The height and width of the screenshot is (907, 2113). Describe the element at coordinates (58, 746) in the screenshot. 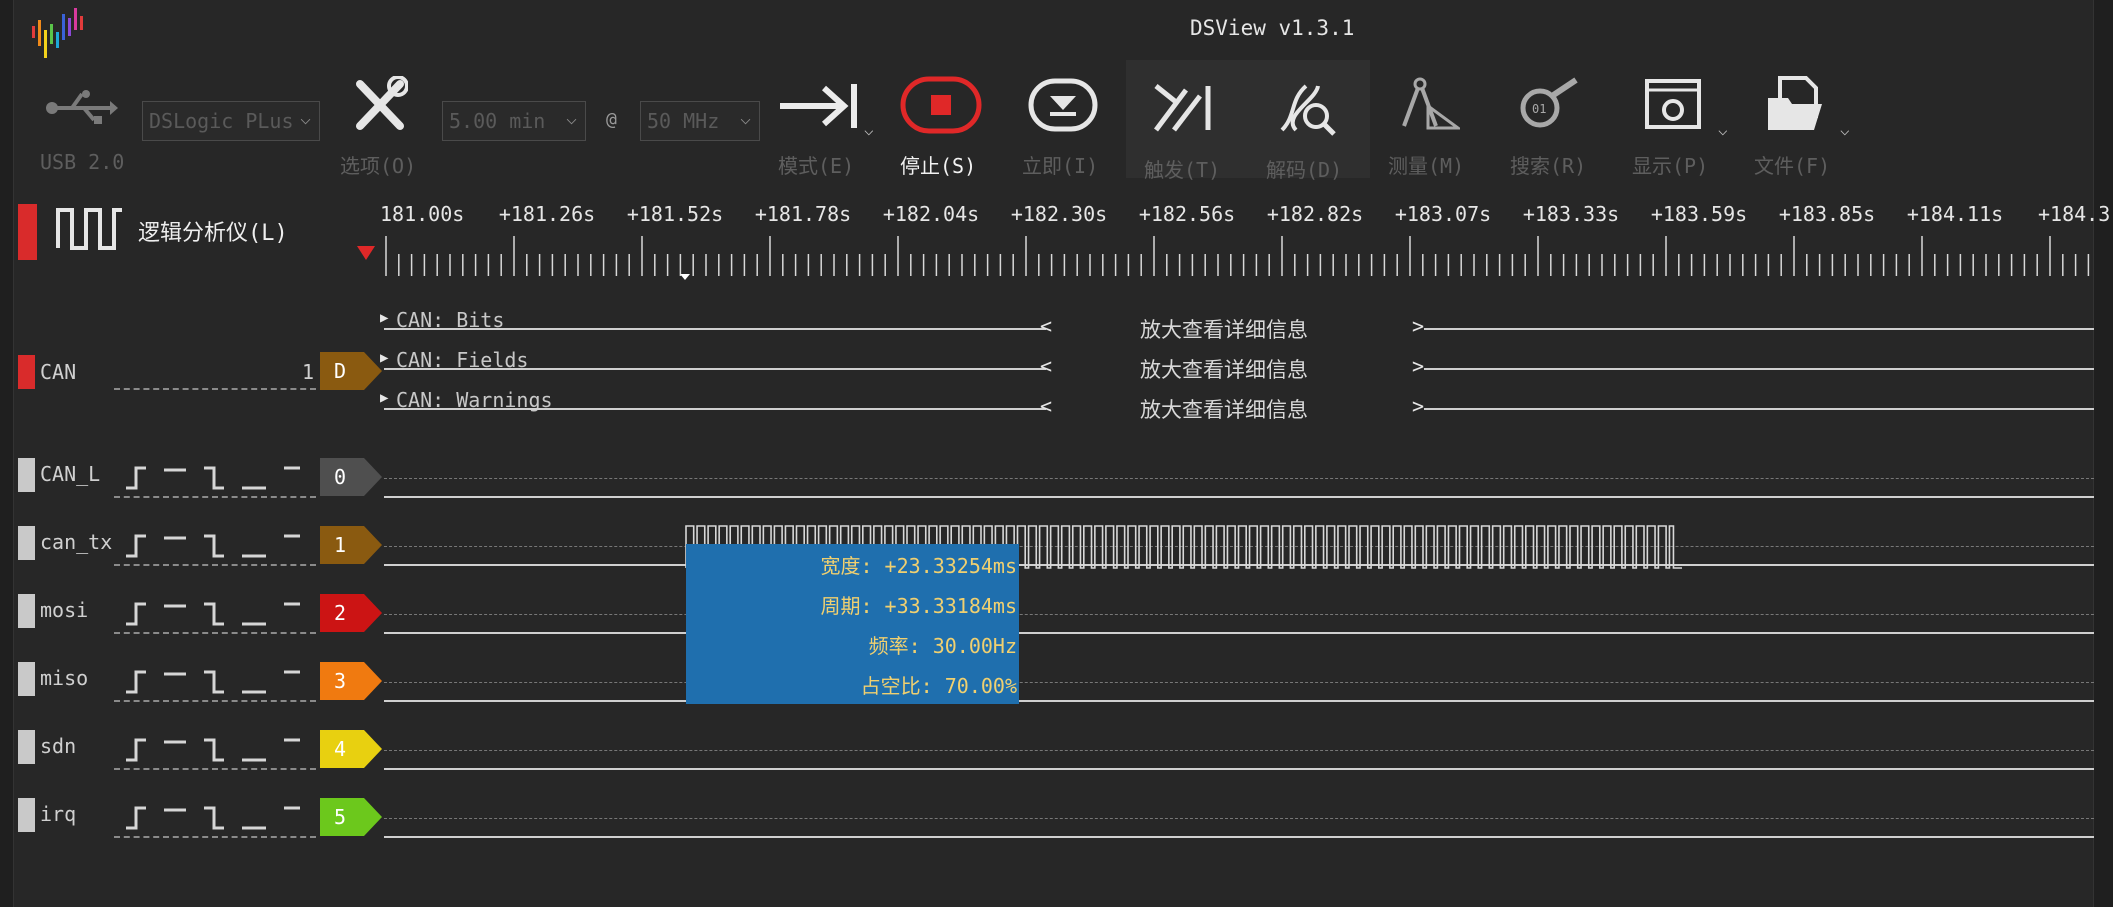

I see `channel-name: sdn` at that location.